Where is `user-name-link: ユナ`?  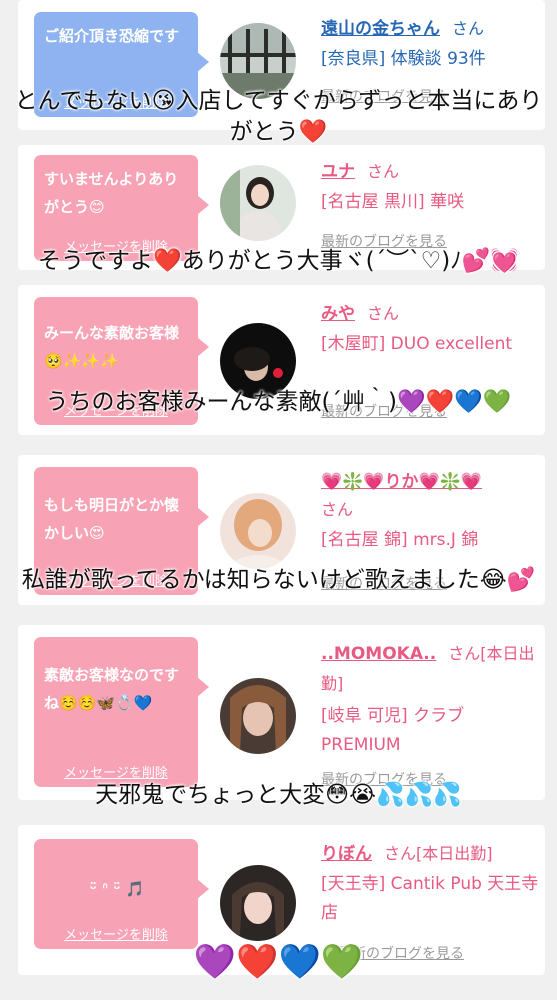 user-name-link: ユナ is located at coordinates (338, 172).